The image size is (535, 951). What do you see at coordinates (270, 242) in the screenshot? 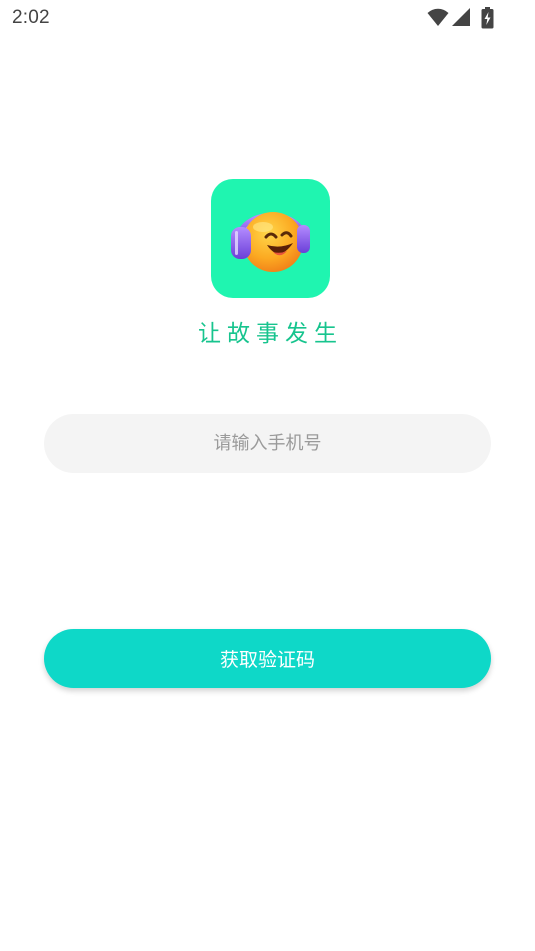
I see `emoji-headphones-icon` at bounding box center [270, 242].